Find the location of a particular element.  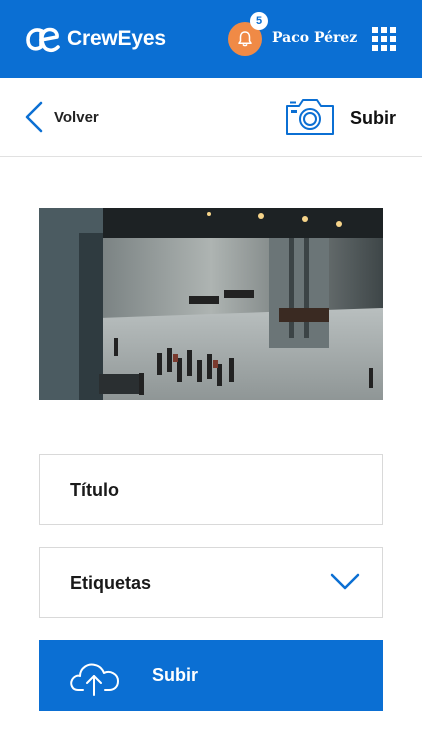

cloud-upload-icon is located at coordinates (94, 679).